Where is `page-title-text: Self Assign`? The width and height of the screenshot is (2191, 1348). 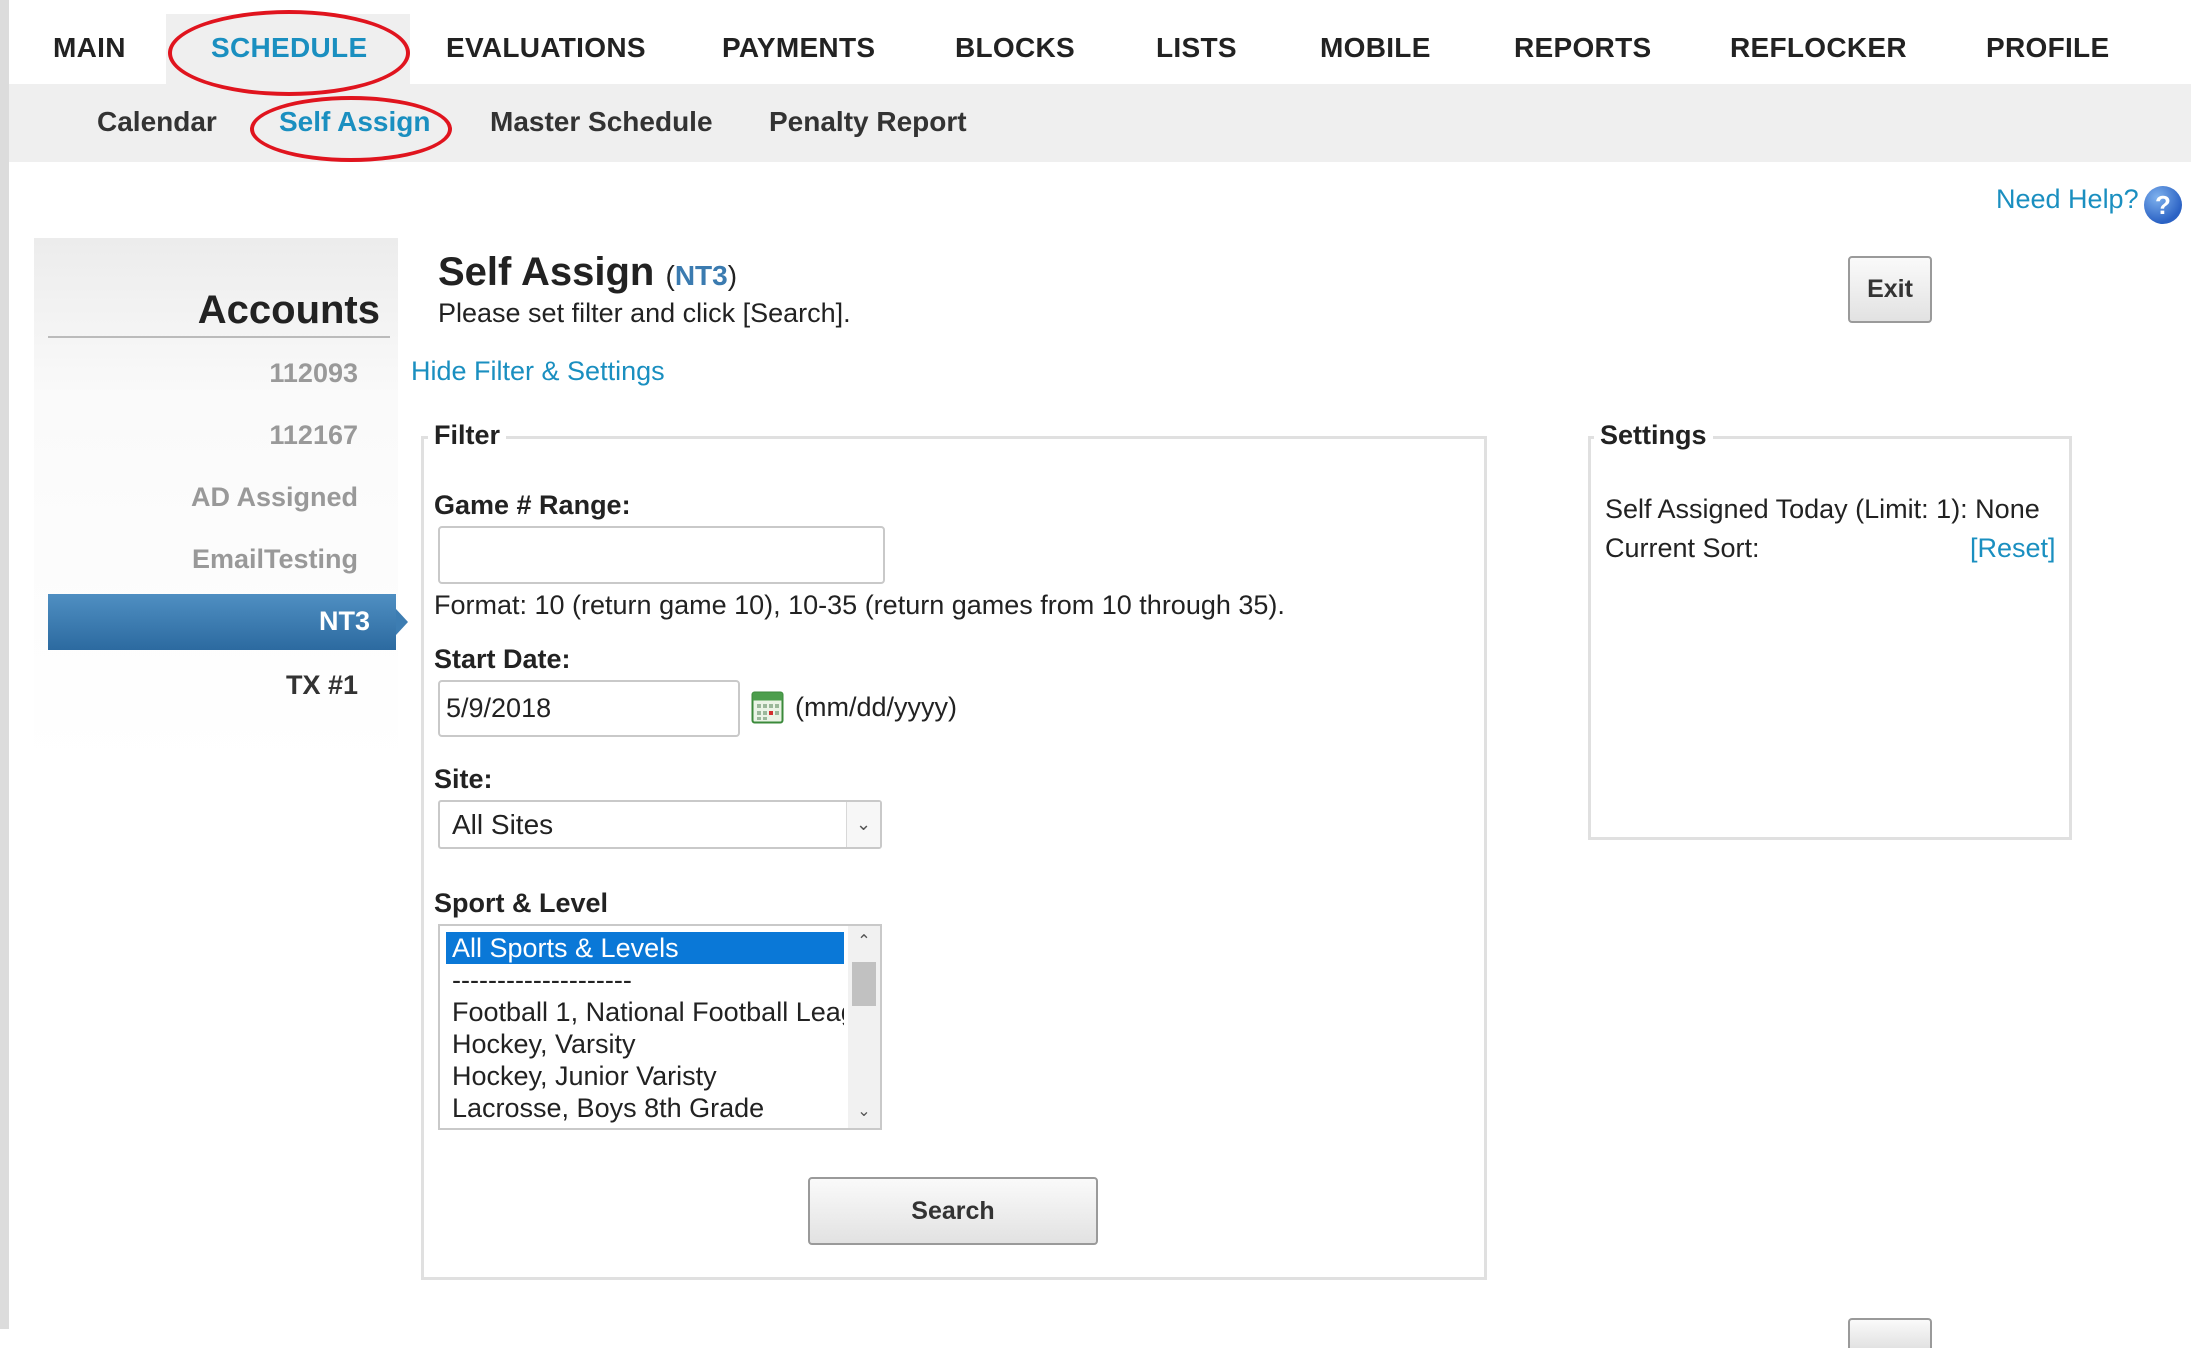
page-title-text: Self Assign is located at coordinates (546, 272).